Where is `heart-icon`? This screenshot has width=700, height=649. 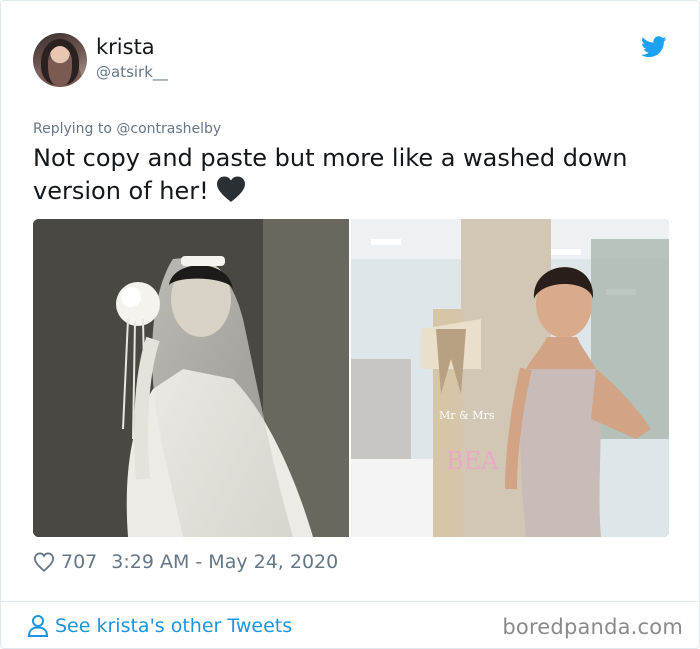 heart-icon is located at coordinates (44, 562).